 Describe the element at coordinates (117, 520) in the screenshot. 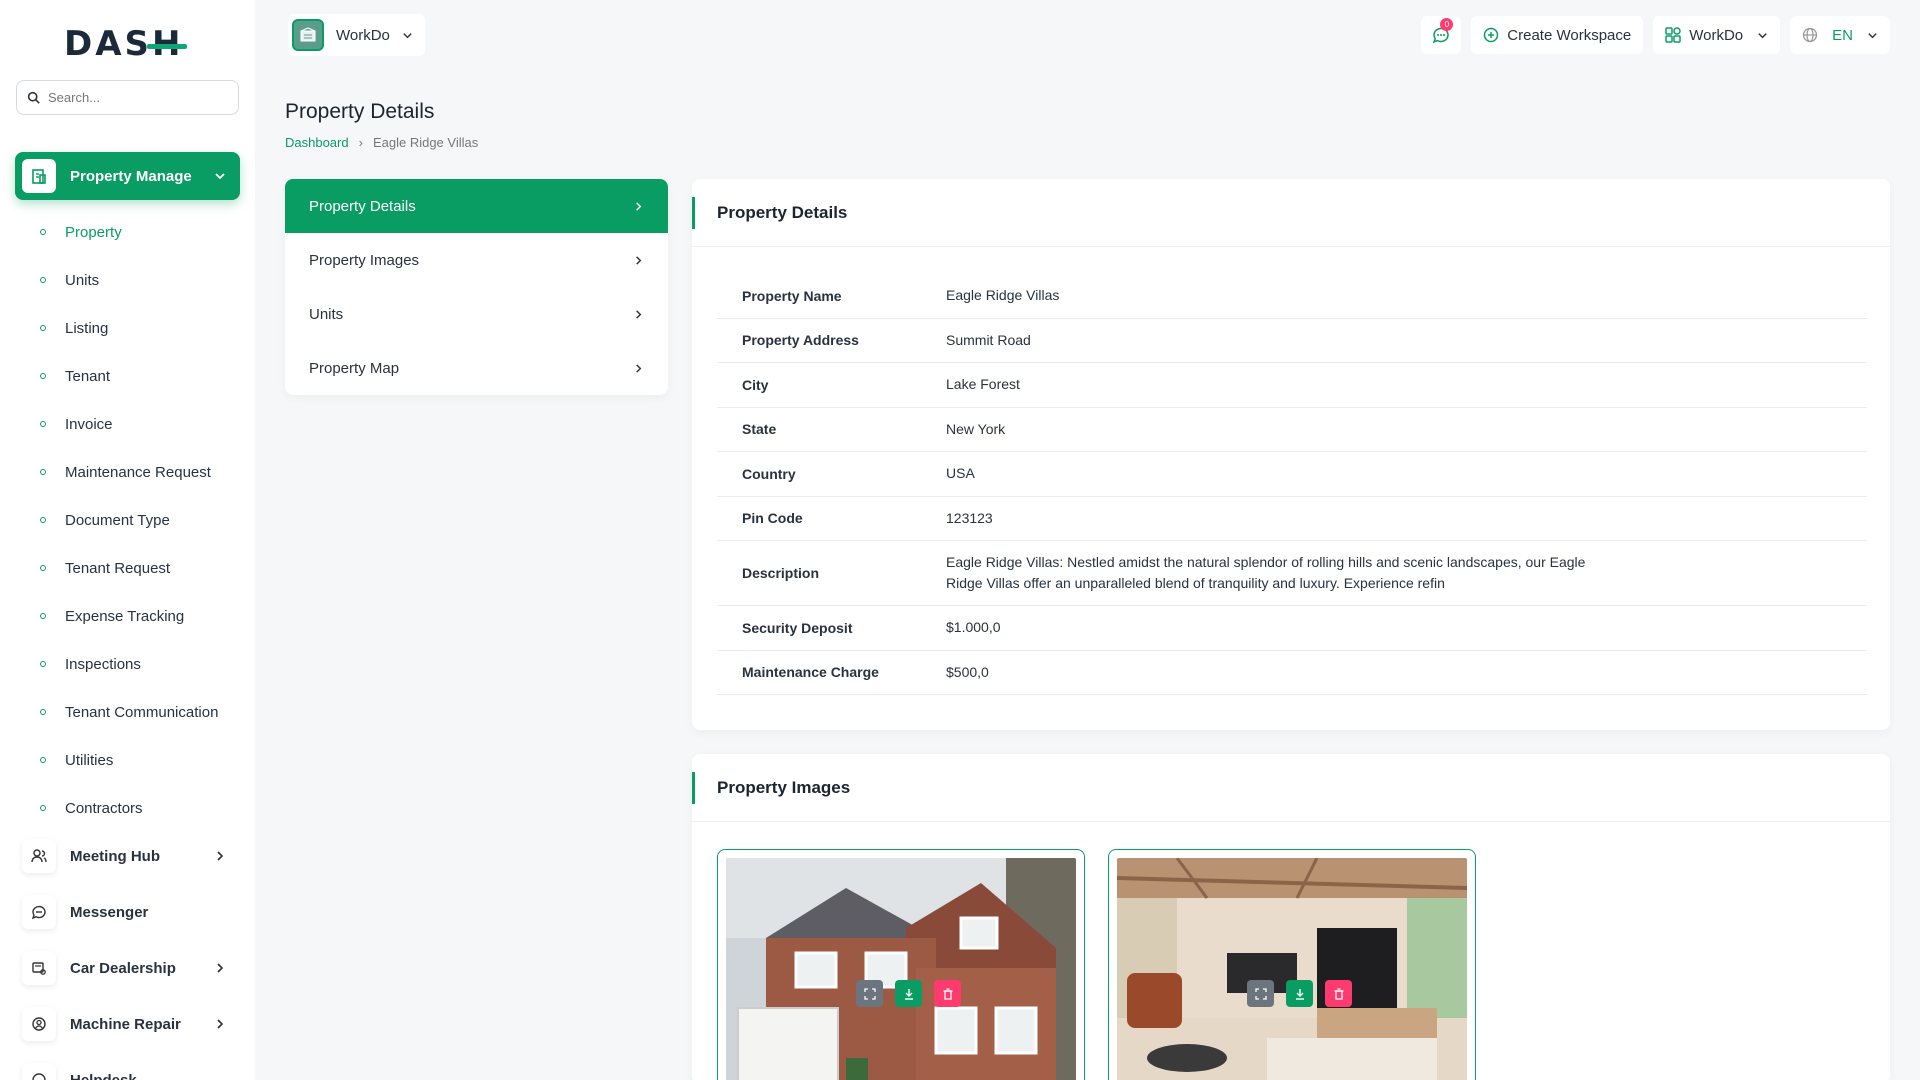

I see `sidebar-item-label: Document Type` at that location.